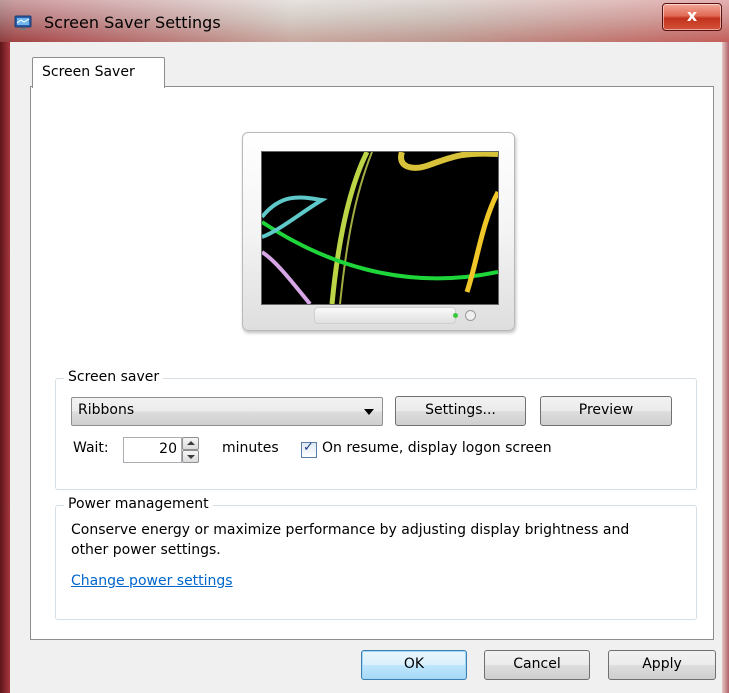 This screenshot has height=693, width=729. I want to click on wait-minutes-input: 20, so click(152, 450).